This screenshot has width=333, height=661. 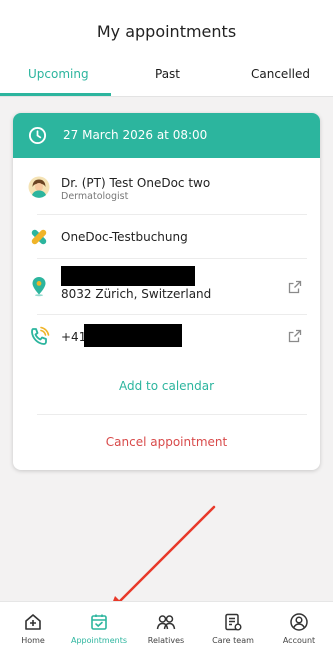 What do you see at coordinates (40, 335) in the screenshot?
I see `phone-icon` at bounding box center [40, 335].